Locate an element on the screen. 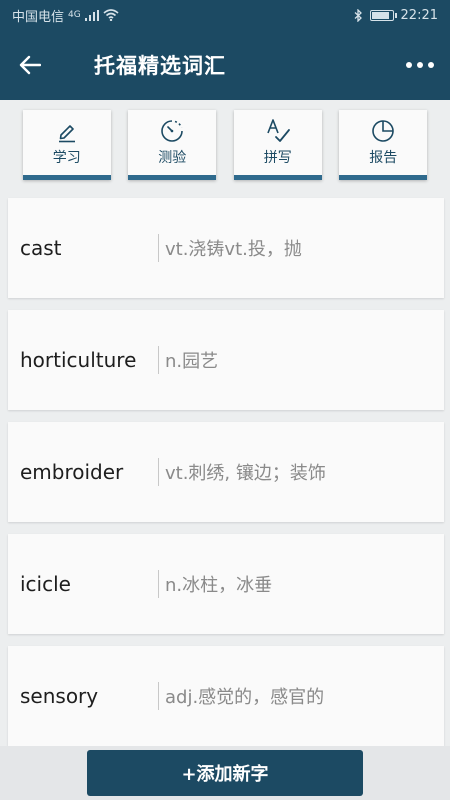  spelling-label: 拼写 is located at coordinates (277, 158).